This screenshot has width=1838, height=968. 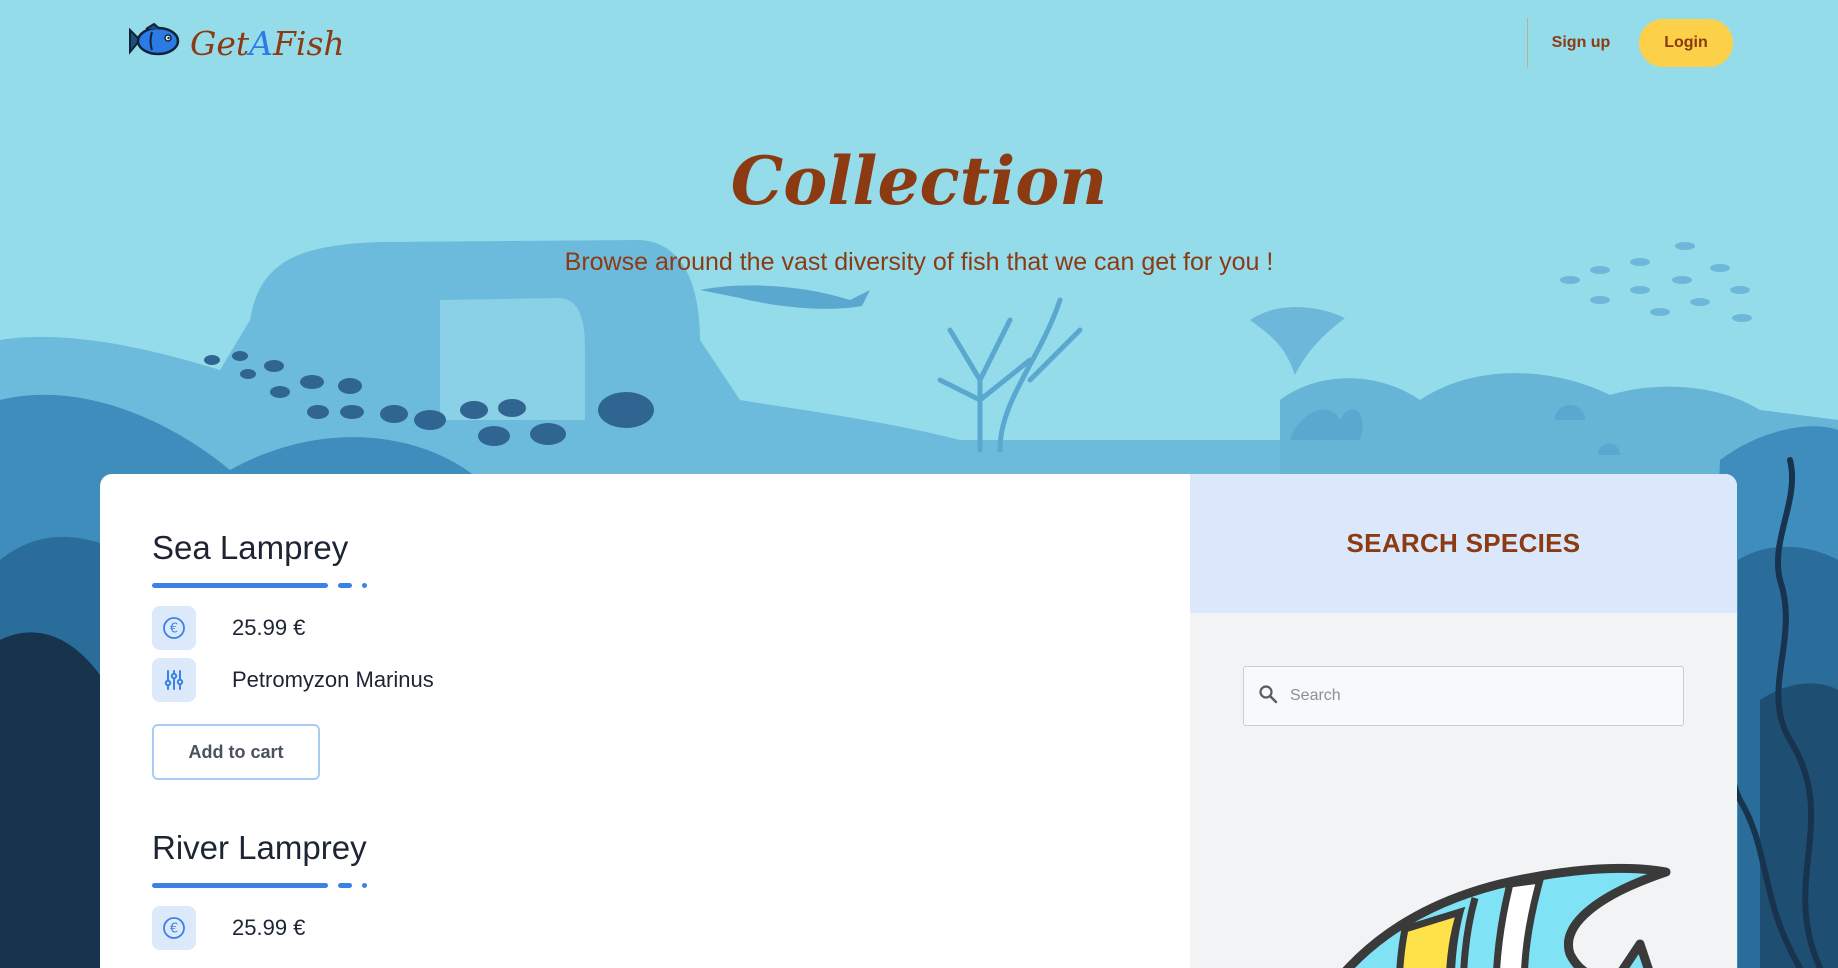 I want to click on login-button: Login, so click(x=1686, y=43).